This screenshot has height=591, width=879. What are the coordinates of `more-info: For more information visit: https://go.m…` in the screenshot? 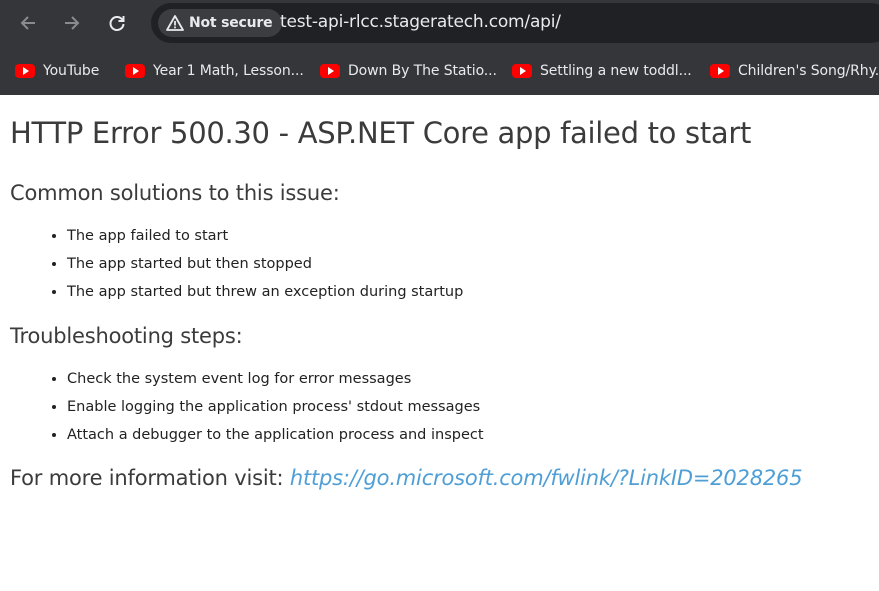 It's located at (406, 478).